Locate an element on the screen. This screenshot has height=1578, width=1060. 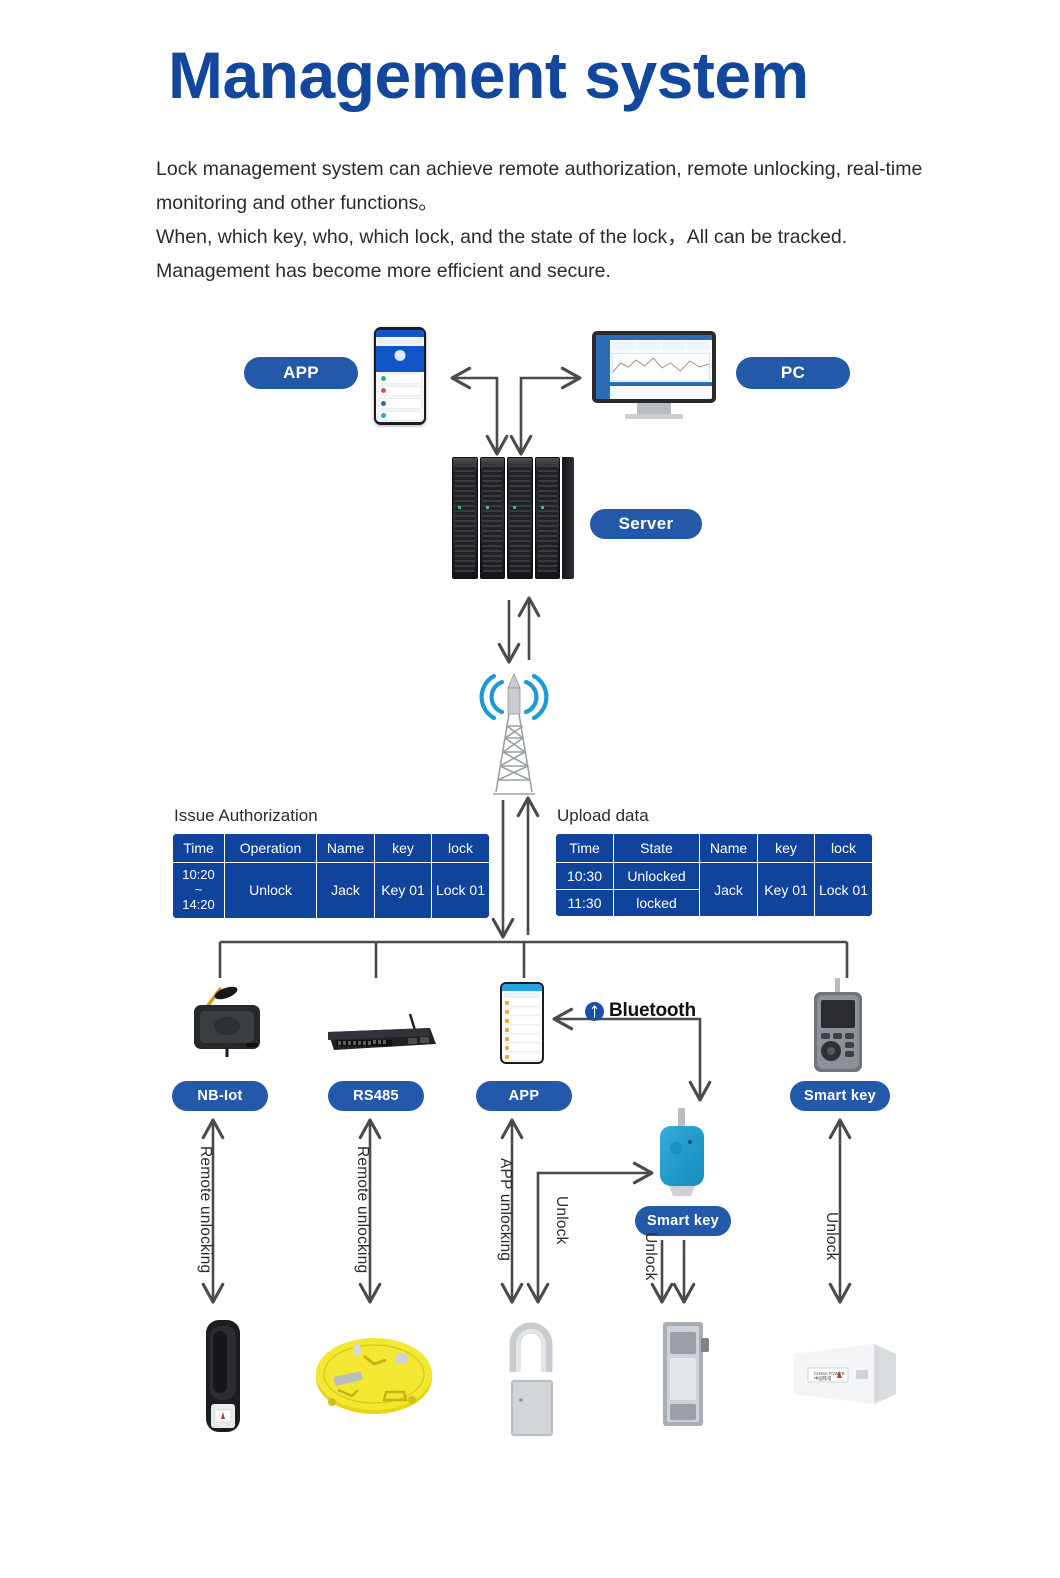
channel-badge-label: APP is located at coordinates (524, 1096).